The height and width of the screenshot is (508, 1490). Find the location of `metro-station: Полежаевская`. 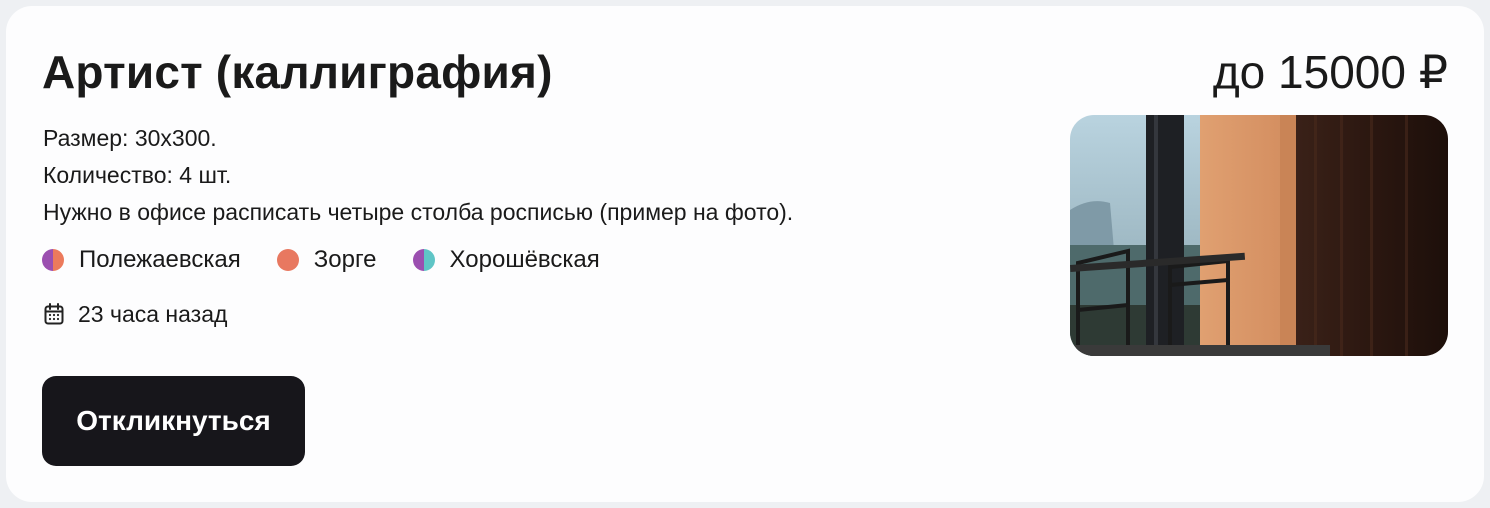

metro-station: Полежаевская is located at coordinates (141, 260).